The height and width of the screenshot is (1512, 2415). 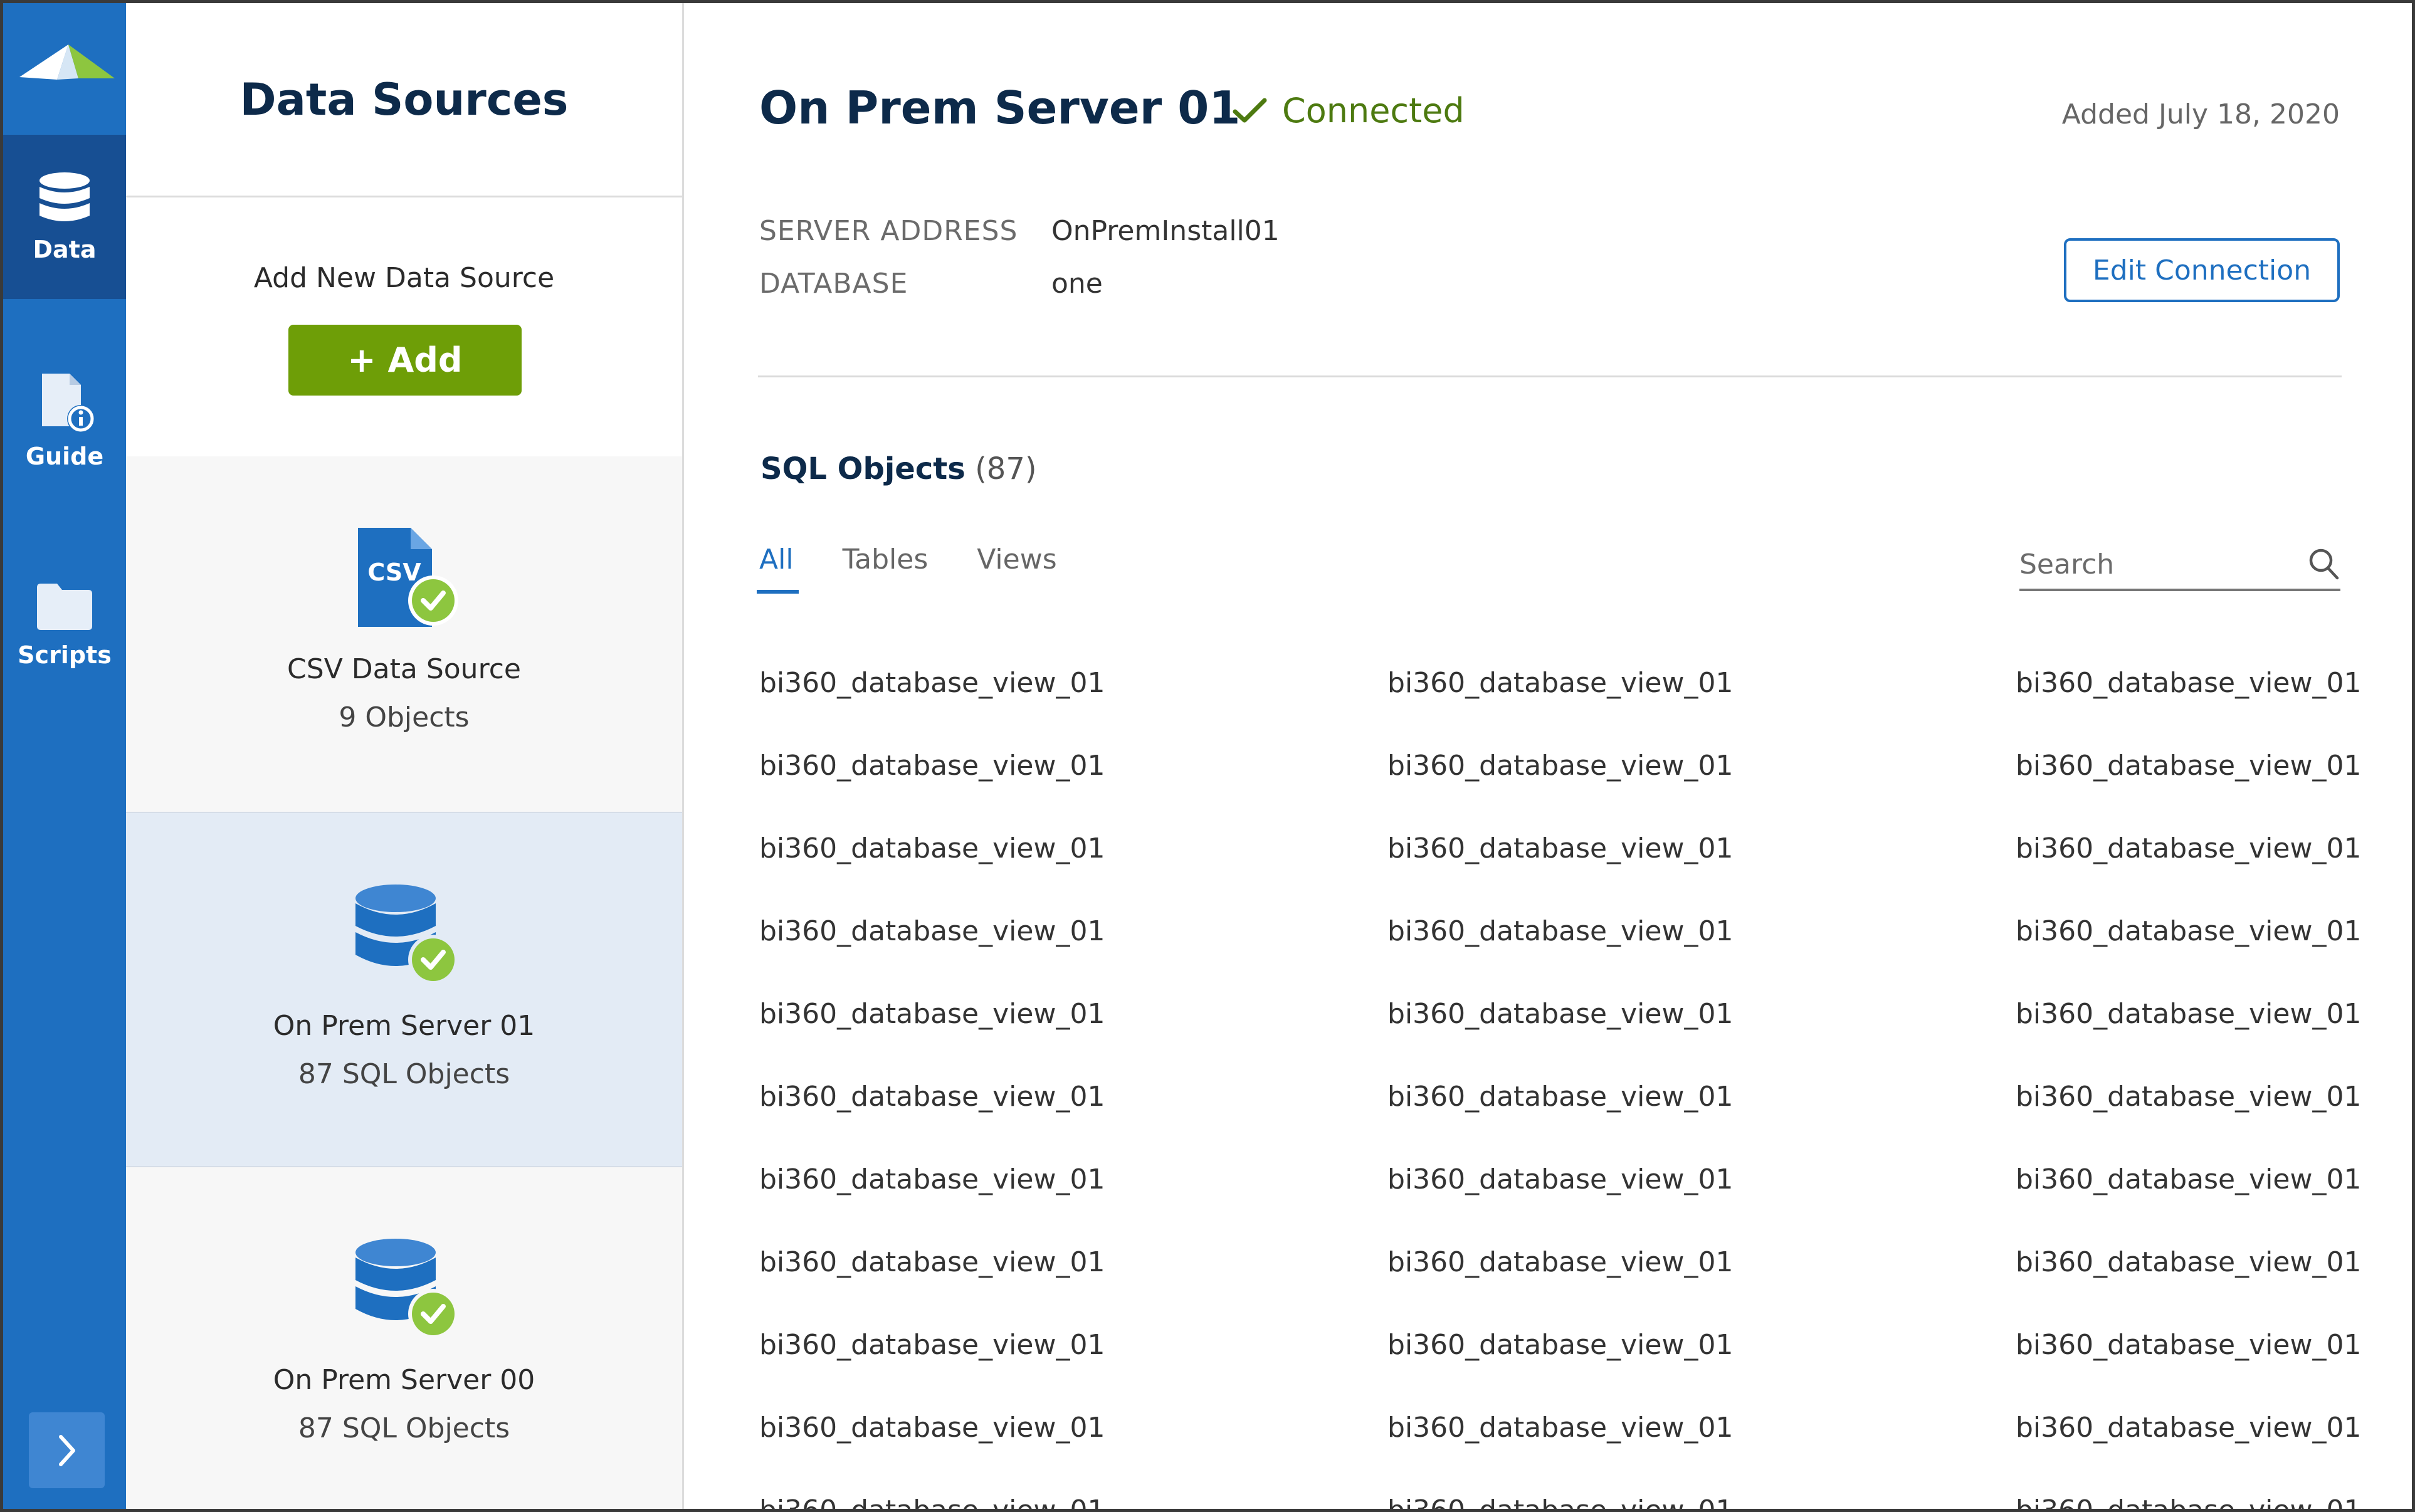 What do you see at coordinates (404, 669) in the screenshot?
I see `source-name: CSV Data Source` at bounding box center [404, 669].